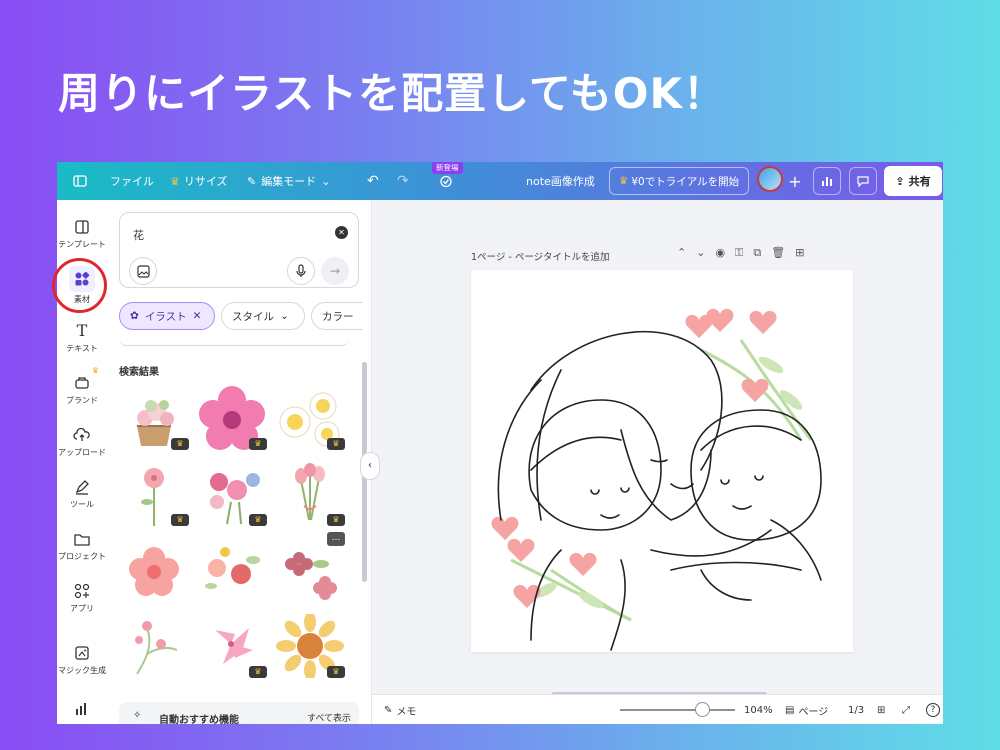 This screenshot has width=1000, height=750. What do you see at coordinates (252, 181) in the screenshot?
I see `pencil-icon: ✎` at bounding box center [252, 181].